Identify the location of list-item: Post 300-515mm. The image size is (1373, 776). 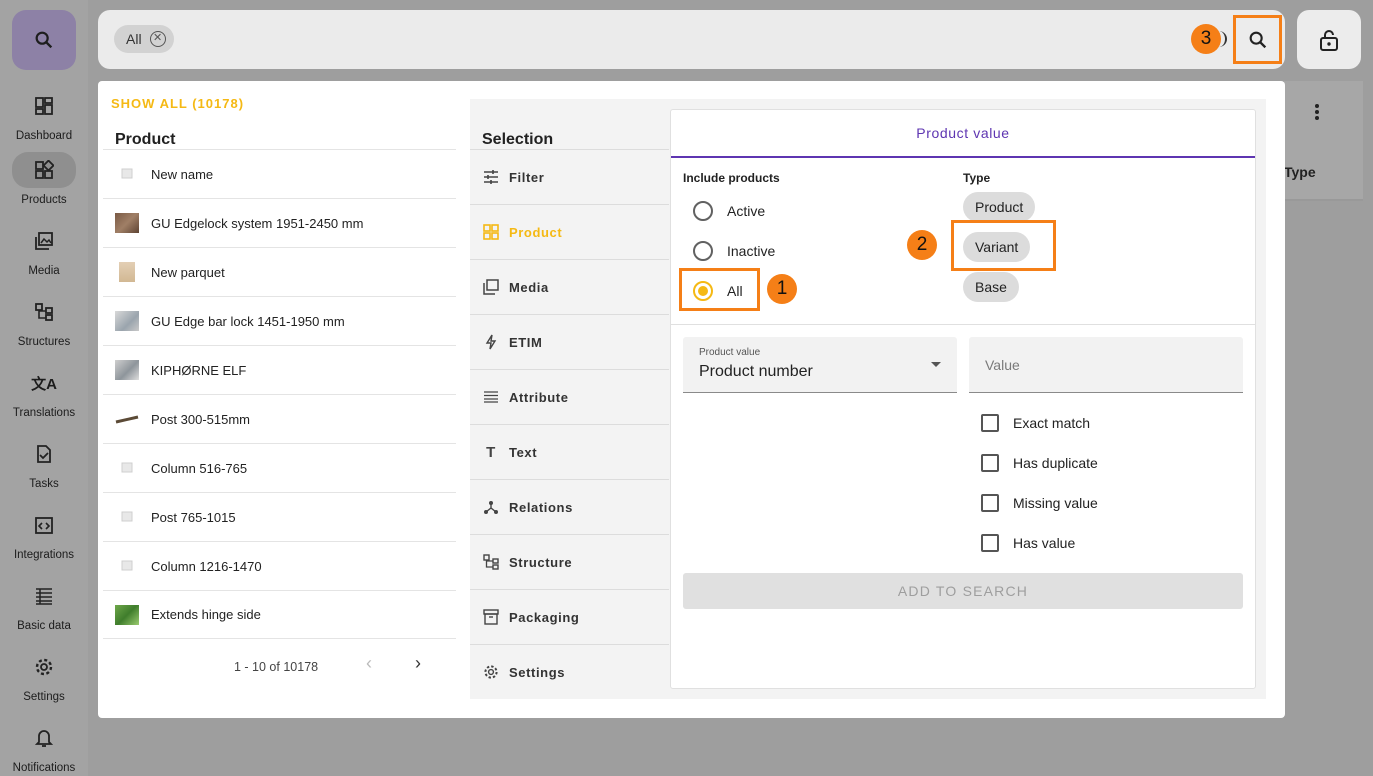
(279, 418).